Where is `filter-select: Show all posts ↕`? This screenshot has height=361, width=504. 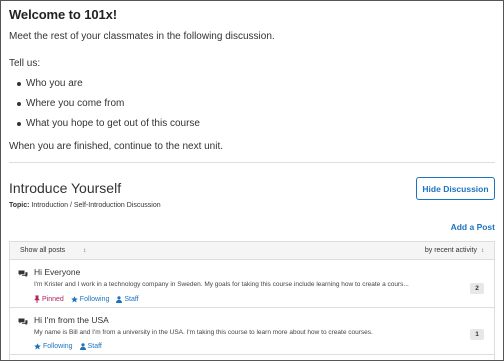
filter-select: Show all posts ↕ is located at coordinates (53, 250).